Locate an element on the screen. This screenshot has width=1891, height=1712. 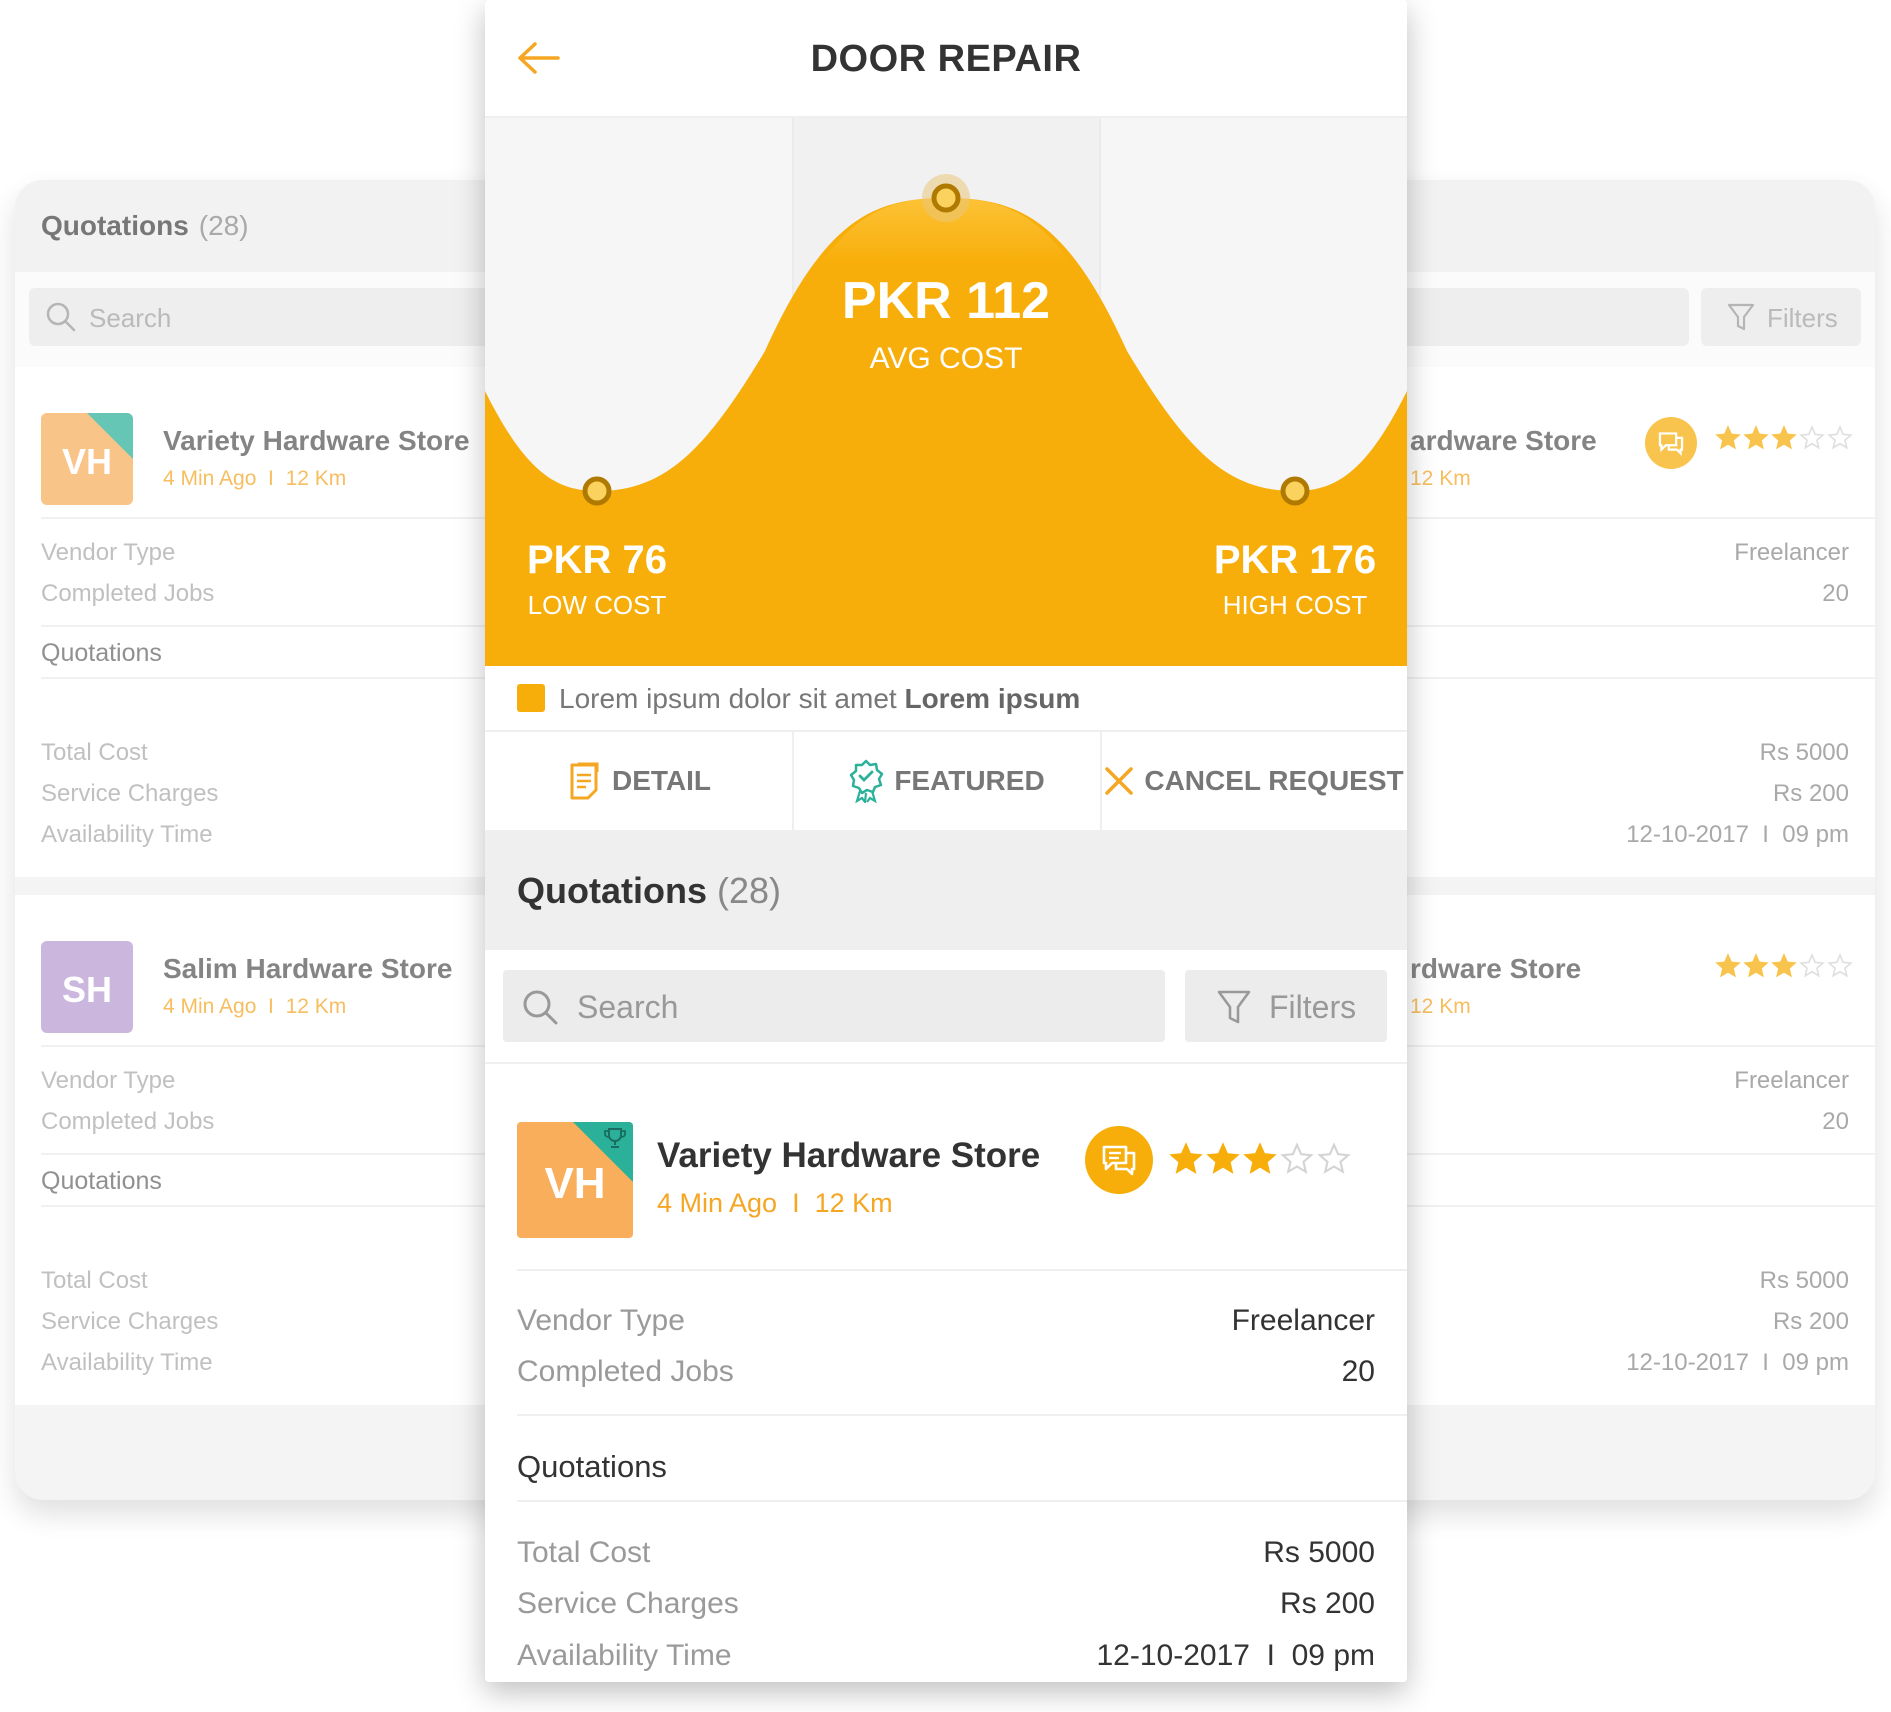
avatar-initials: VH is located at coordinates (86, 461).